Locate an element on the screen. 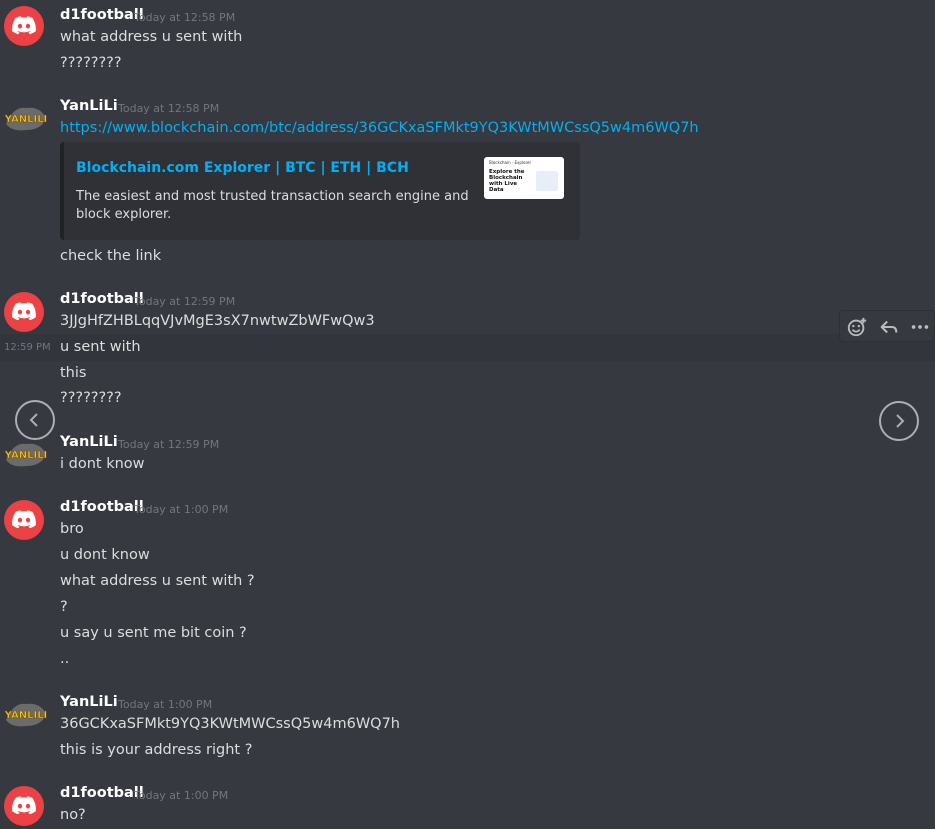  message-text: what address u sent with ? is located at coordinates (157, 581).